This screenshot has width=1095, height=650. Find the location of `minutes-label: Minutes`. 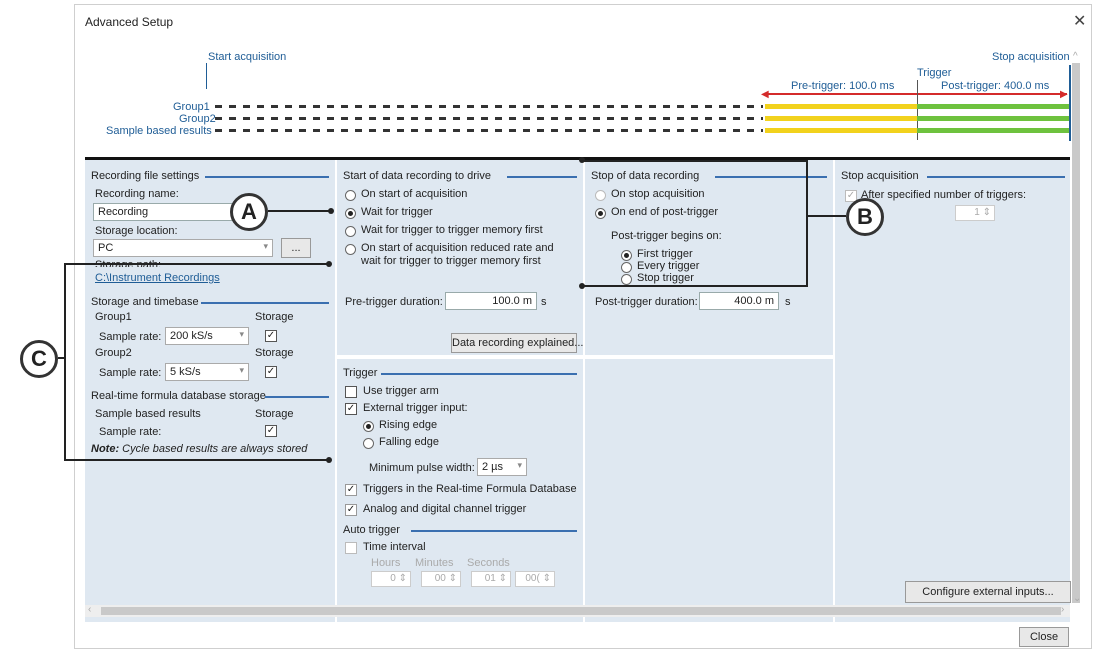

minutes-label: Minutes is located at coordinates (434, 563).